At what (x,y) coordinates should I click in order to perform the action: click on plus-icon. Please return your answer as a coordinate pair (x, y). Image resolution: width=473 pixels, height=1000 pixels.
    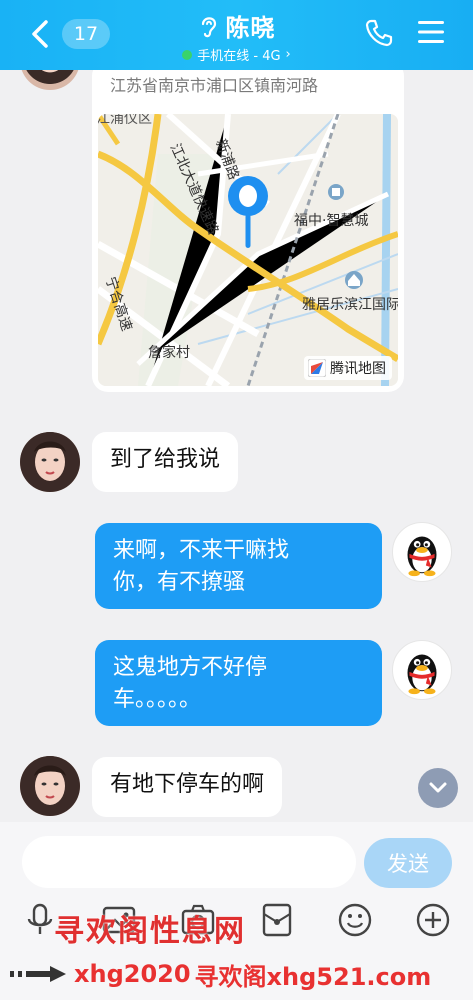
    Looking at the image, I should click on (433, 920).